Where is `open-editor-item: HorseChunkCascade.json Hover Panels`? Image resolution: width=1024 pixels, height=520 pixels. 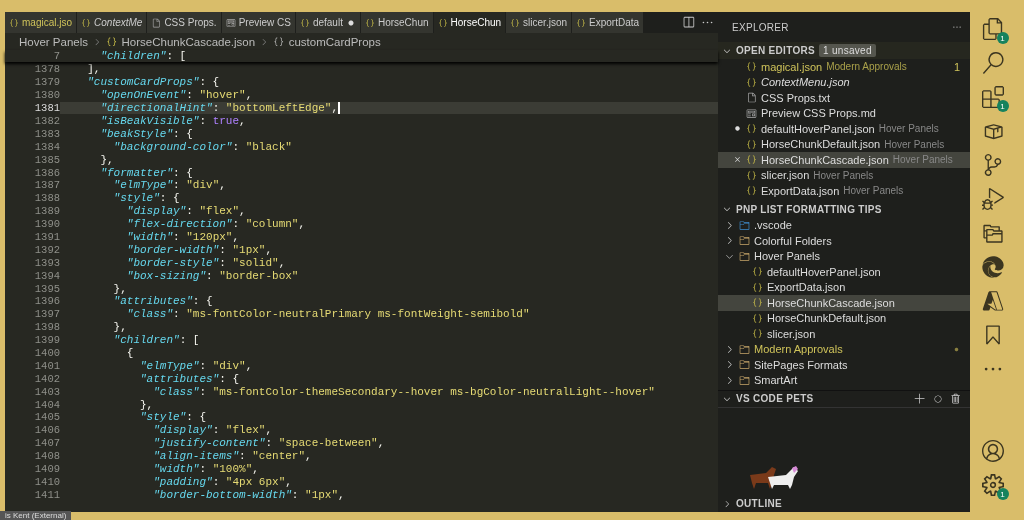
open-editor-item: HorseChunkCascade.json Hover Panels is located at coordinates (844, 160).